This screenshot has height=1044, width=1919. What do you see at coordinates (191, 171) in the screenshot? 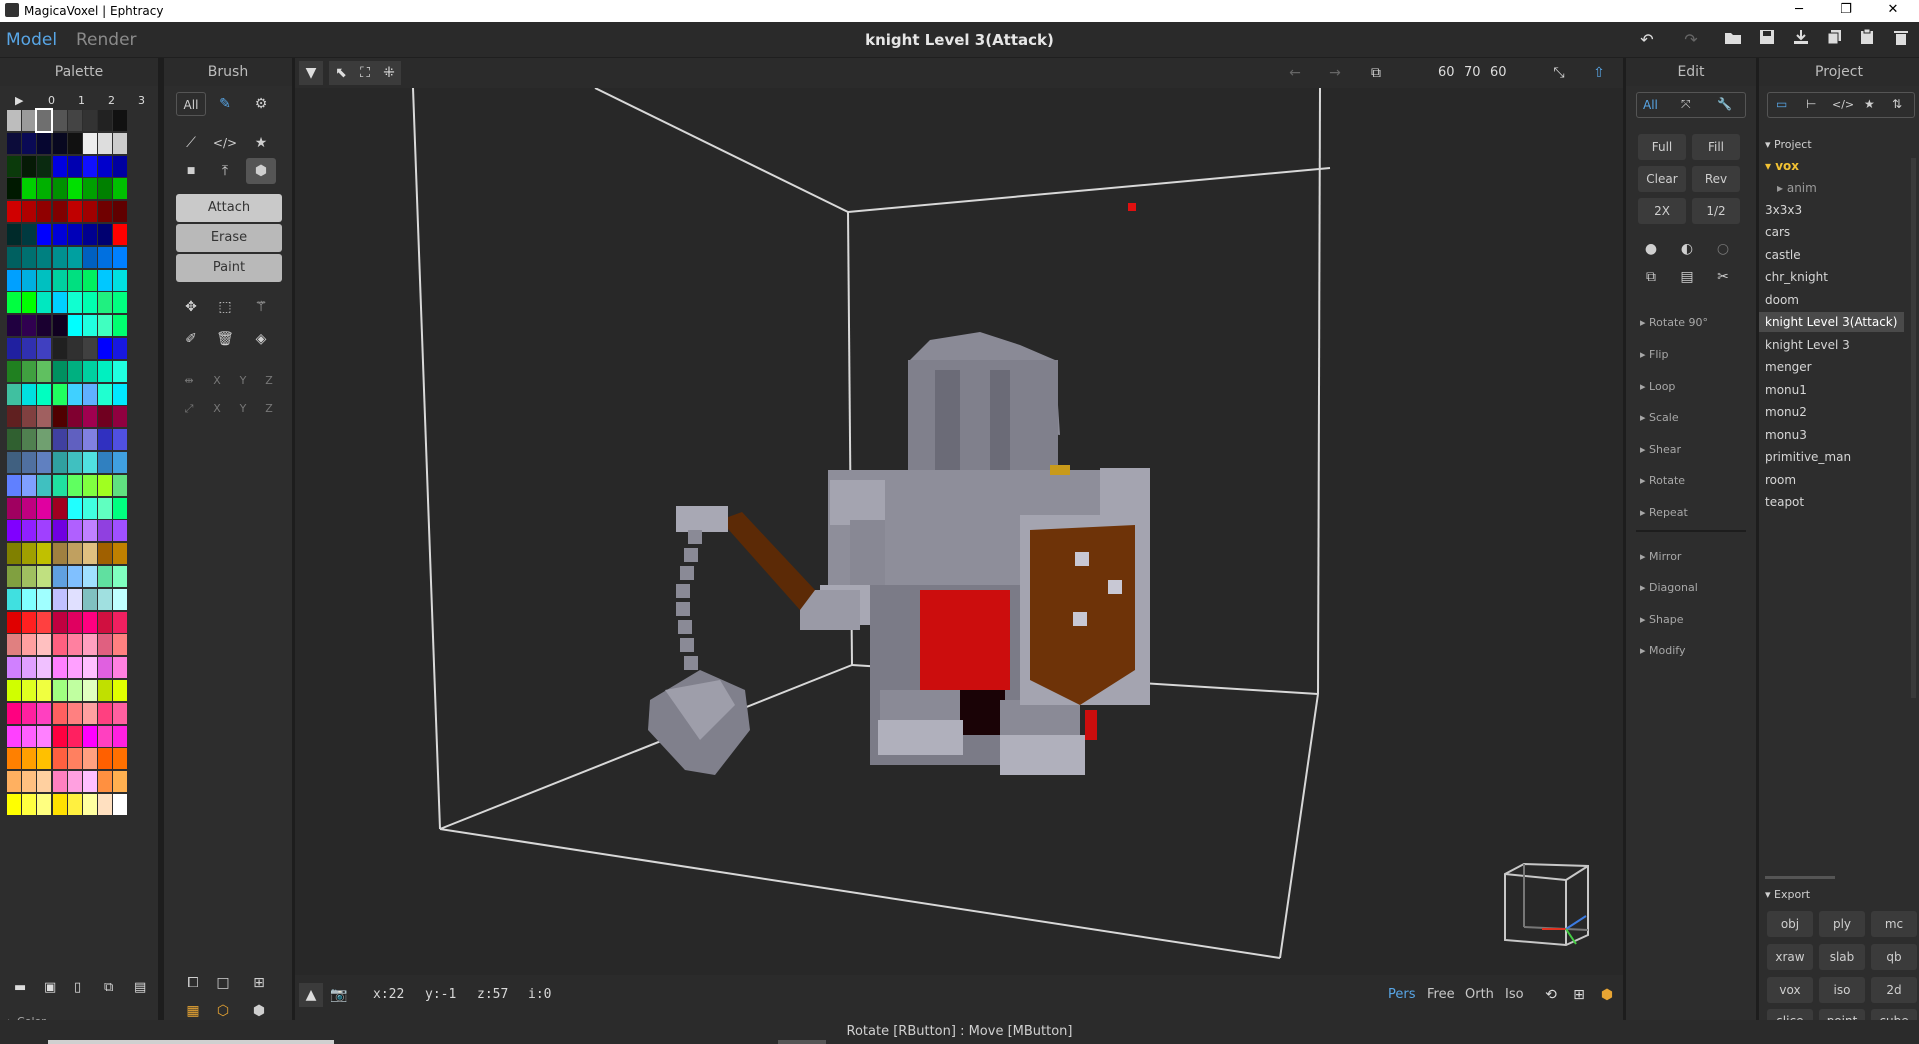
I see `voxel-brush-icon: ■` at bounding box center [191, 171].